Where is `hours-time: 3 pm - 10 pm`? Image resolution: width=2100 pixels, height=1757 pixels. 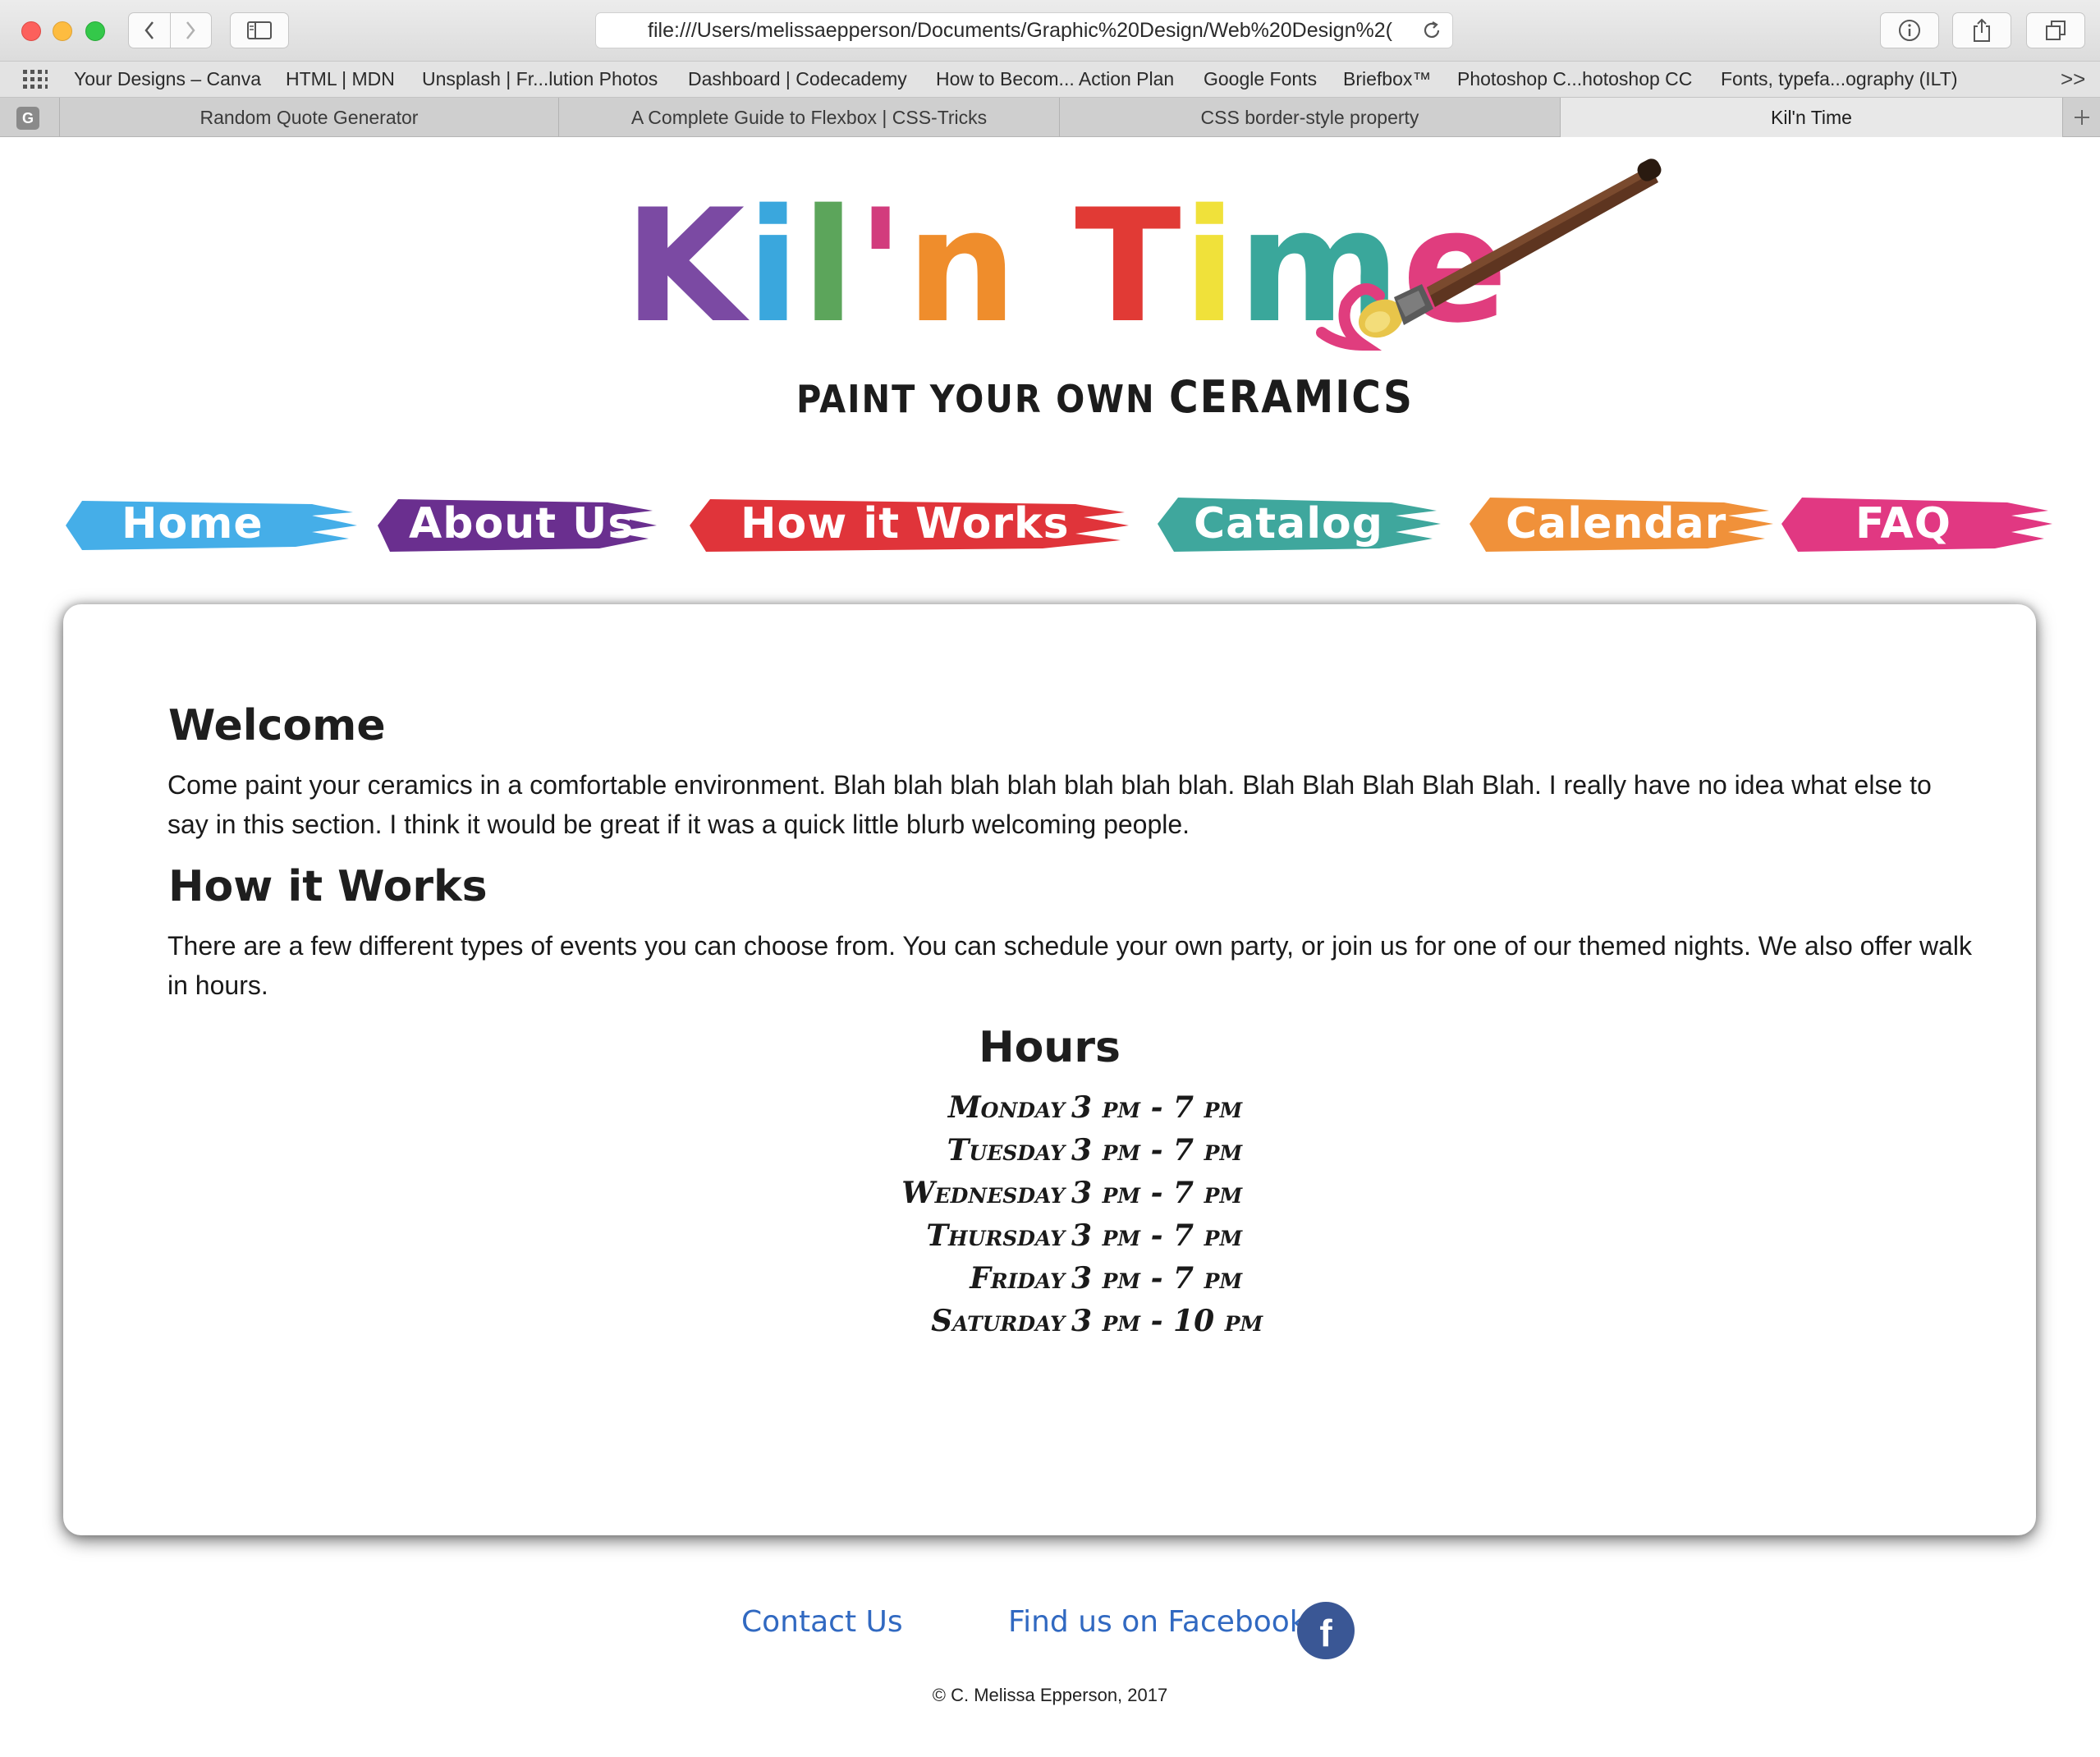 hours-time: 3 pm - 10 pm is located at coordinates (1167, 1321).